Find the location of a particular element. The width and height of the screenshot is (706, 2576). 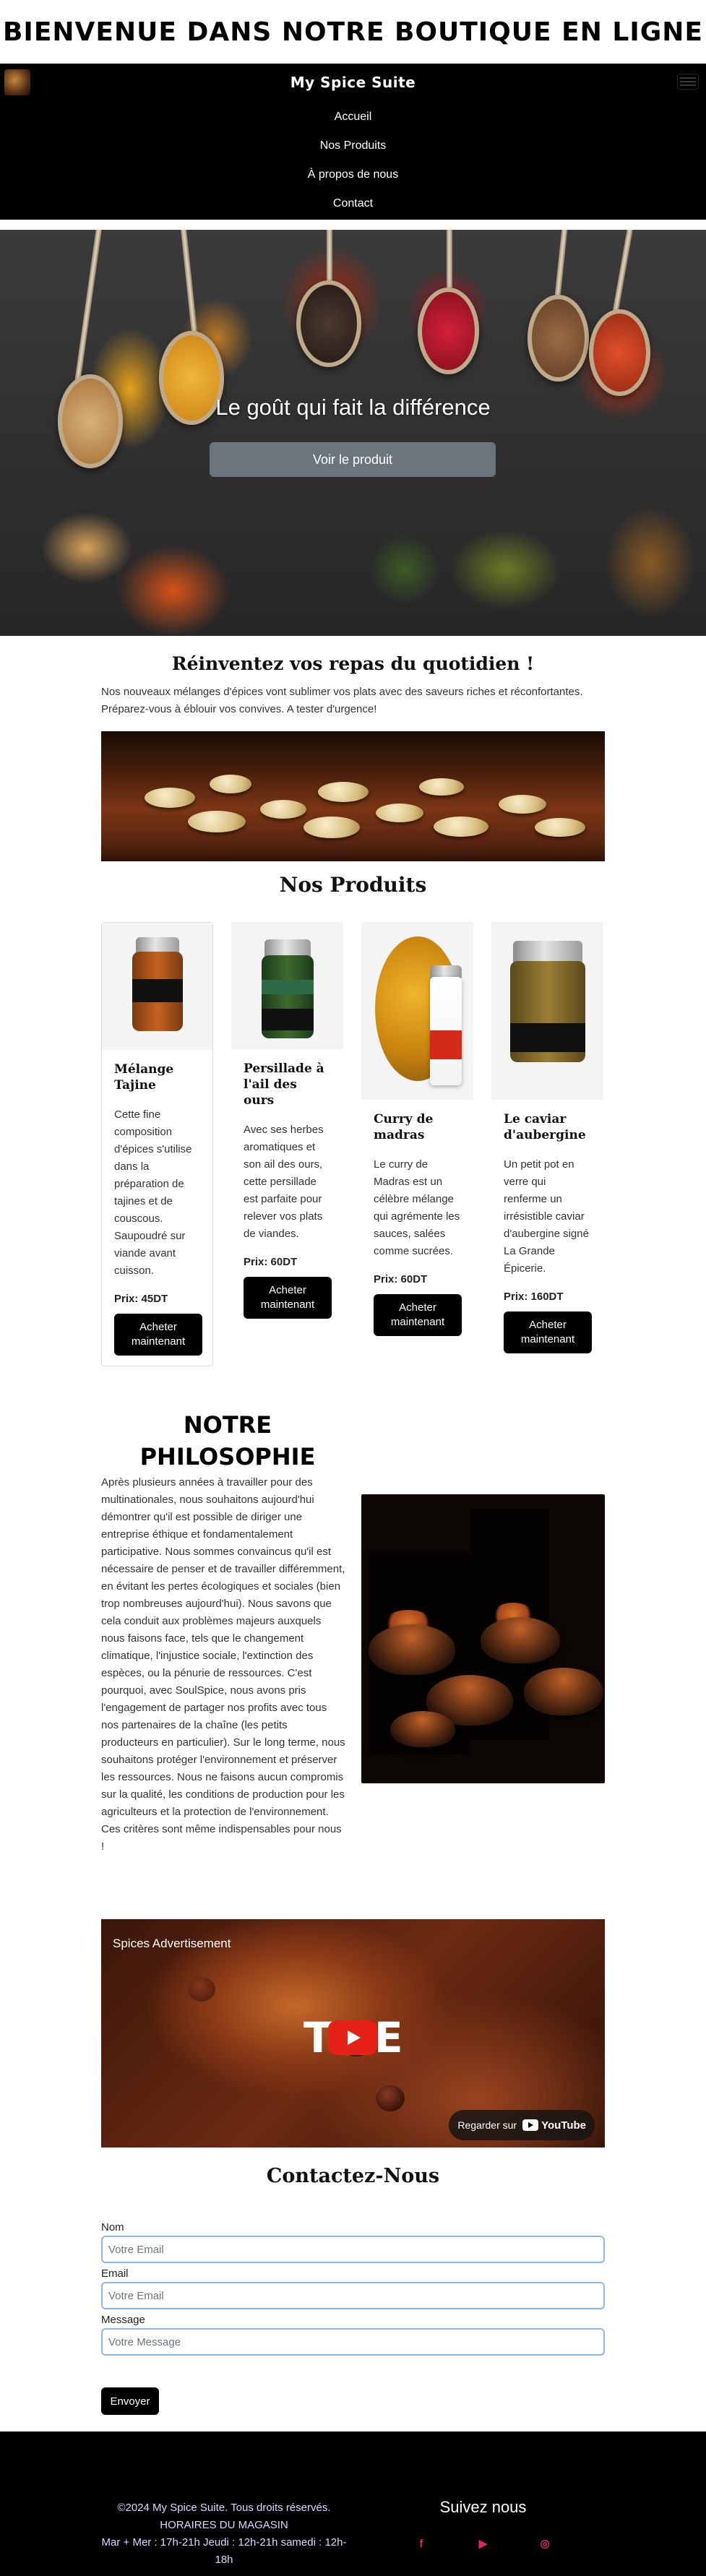

hero-title: Le goût qui fait la différence is located at coordinates (353, 407).